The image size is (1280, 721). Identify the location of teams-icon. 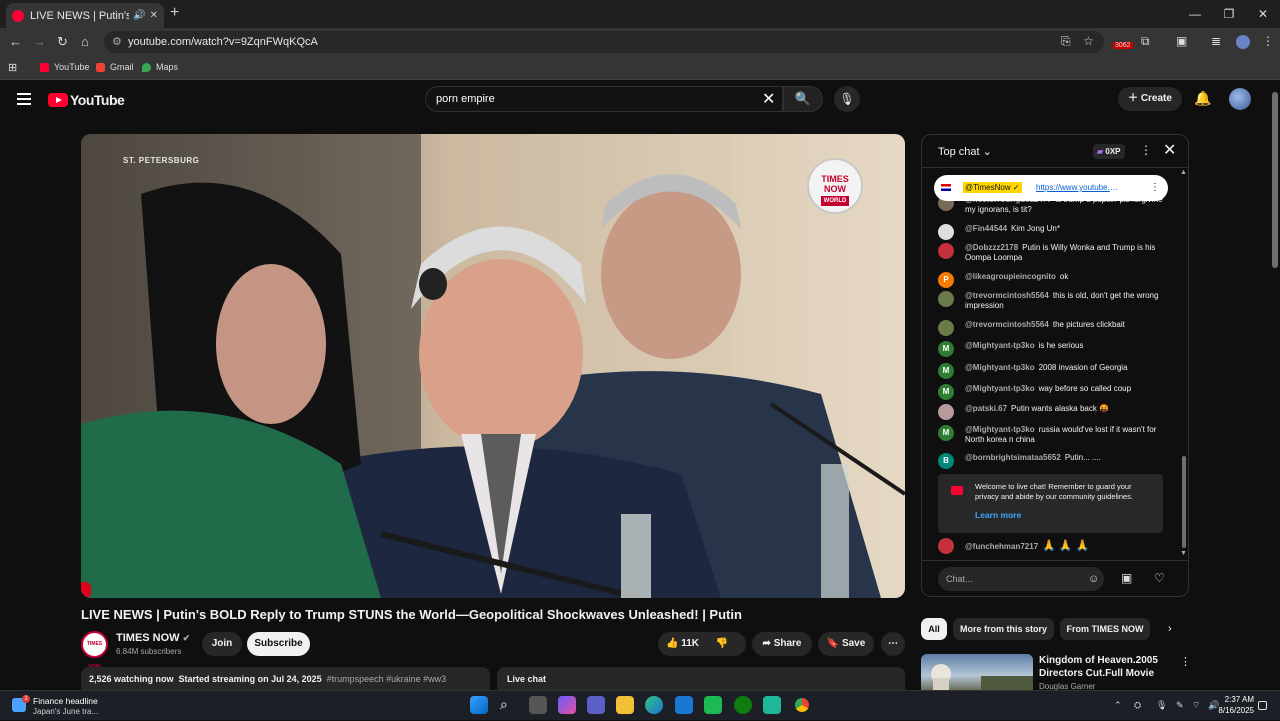
(596, 705).